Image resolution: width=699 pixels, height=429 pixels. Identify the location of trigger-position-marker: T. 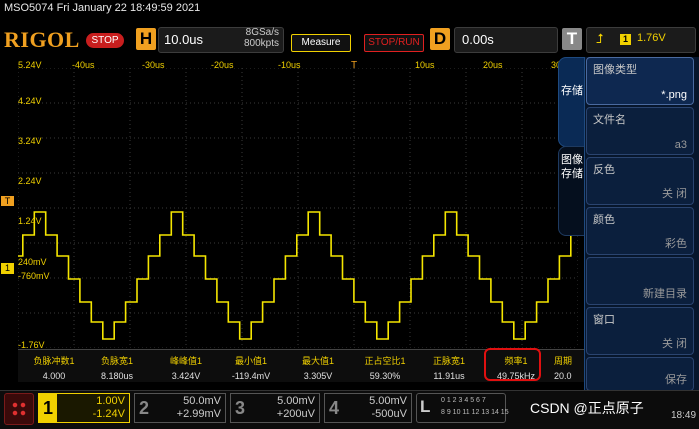
(355, 65).